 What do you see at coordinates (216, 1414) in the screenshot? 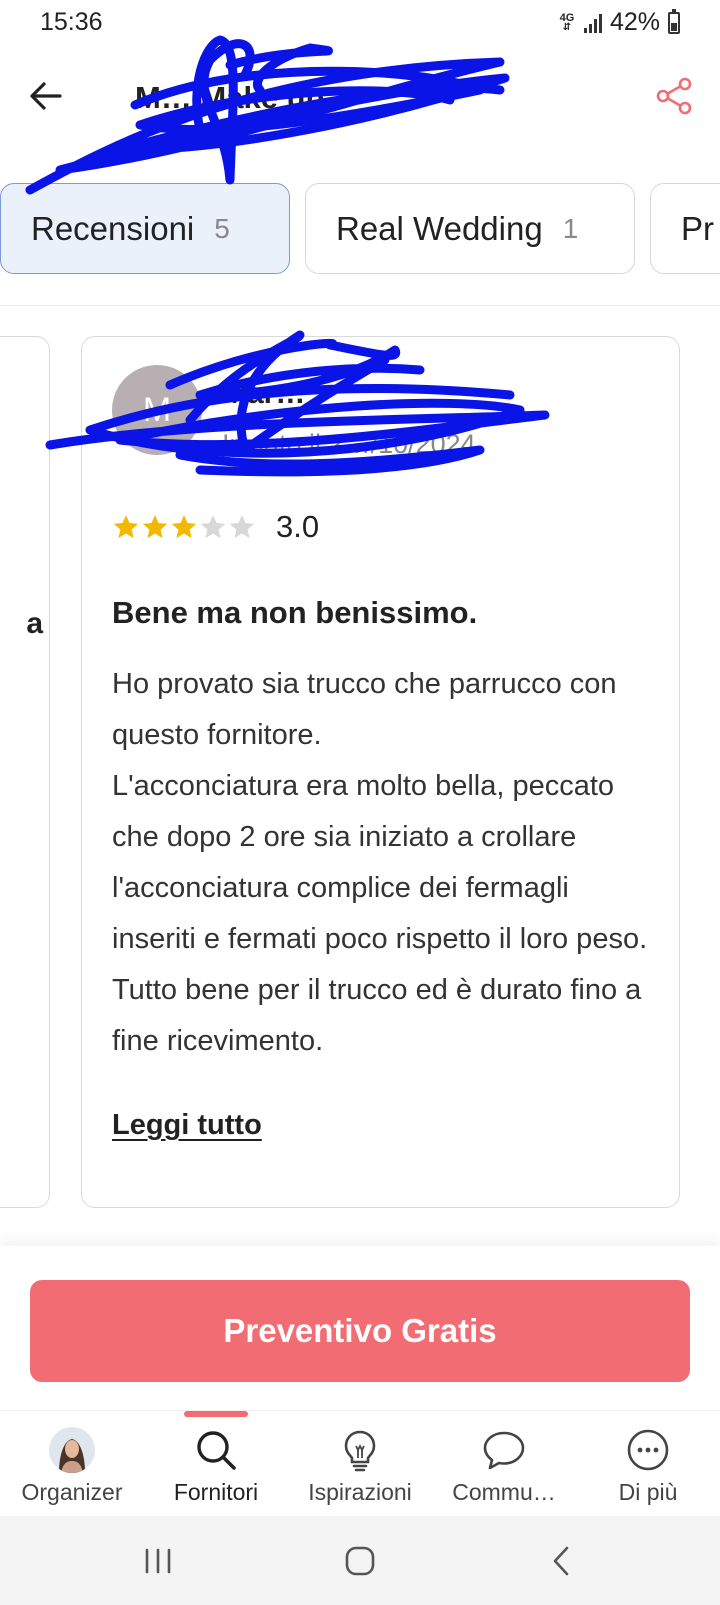
I see `active-indicator` at bounding box center [216, 1414].